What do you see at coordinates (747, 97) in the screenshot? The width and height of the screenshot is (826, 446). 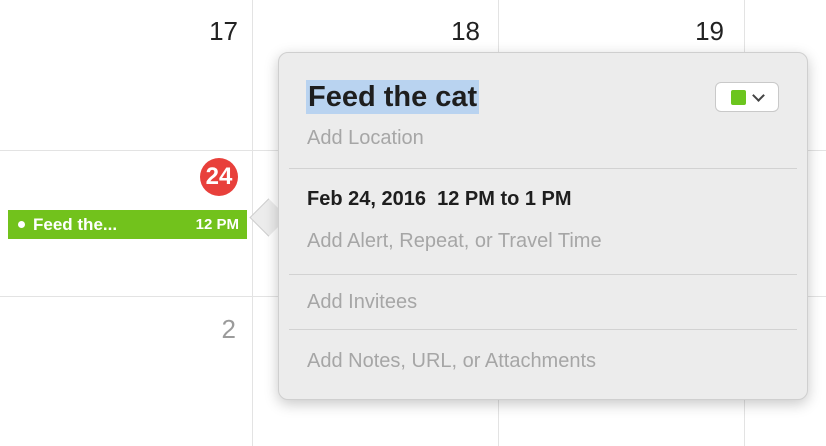 I see `calendar-color-picker` at bounding box center [747, 97].